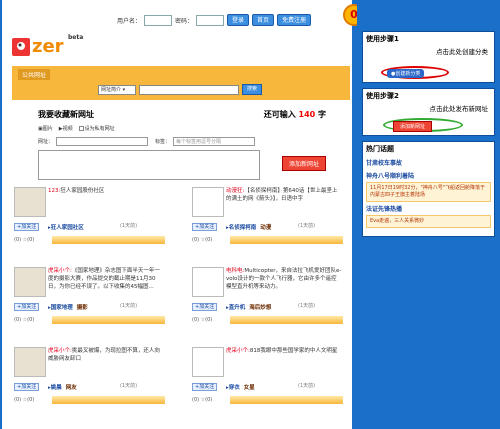 The image size is (500, 429). I want to click on card-user: 123:, so click(54, 191).